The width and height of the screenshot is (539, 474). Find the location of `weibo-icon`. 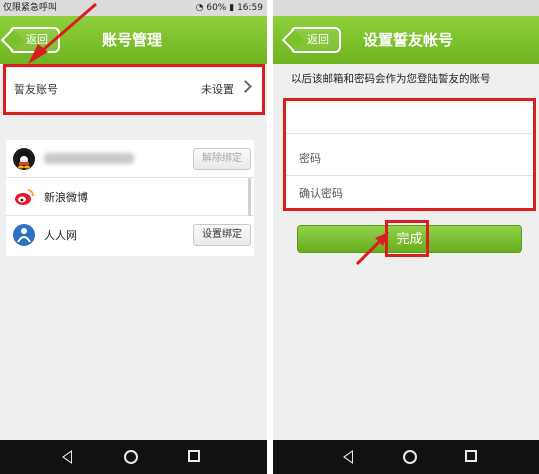

weibo-icon is located at coordinates (24, 197).